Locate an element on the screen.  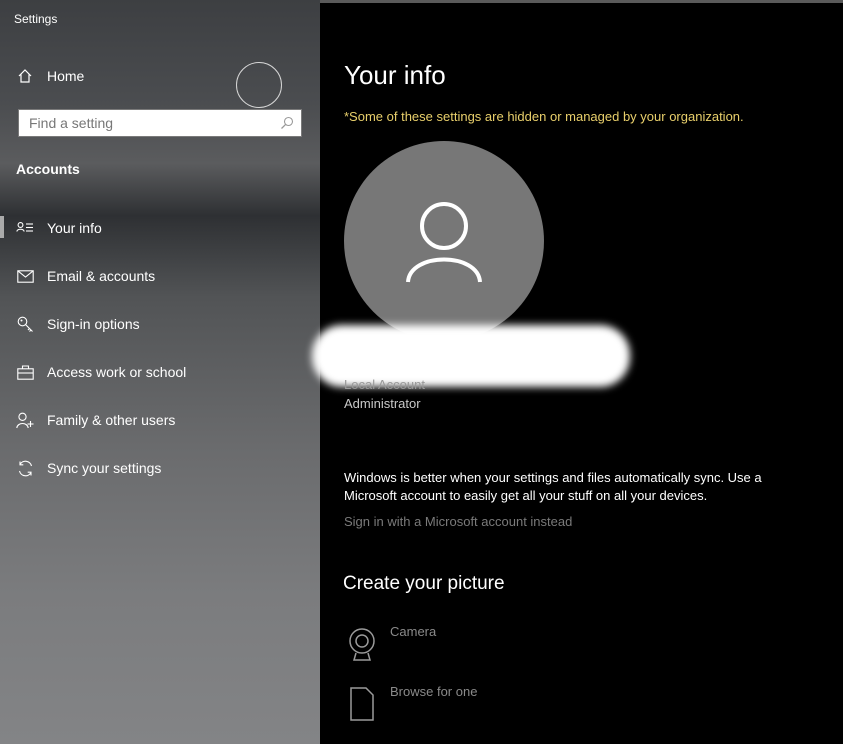
microsoft-signin-link: Sign in with a Microsoft account instead is located at coordinates (458, 521).